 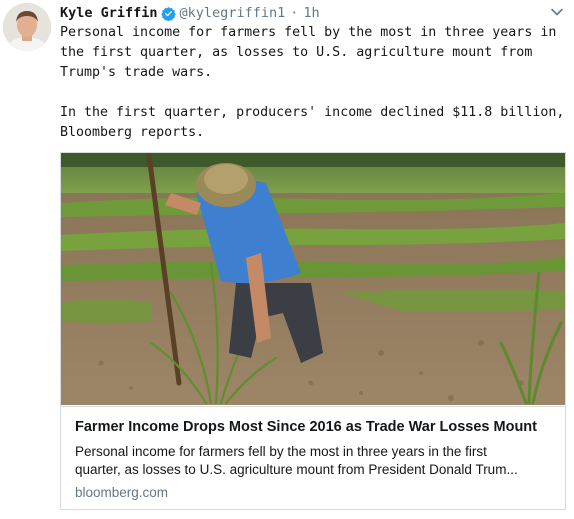 I want to click on author-name: Kyle Griffin, so click(x=109, y=13).